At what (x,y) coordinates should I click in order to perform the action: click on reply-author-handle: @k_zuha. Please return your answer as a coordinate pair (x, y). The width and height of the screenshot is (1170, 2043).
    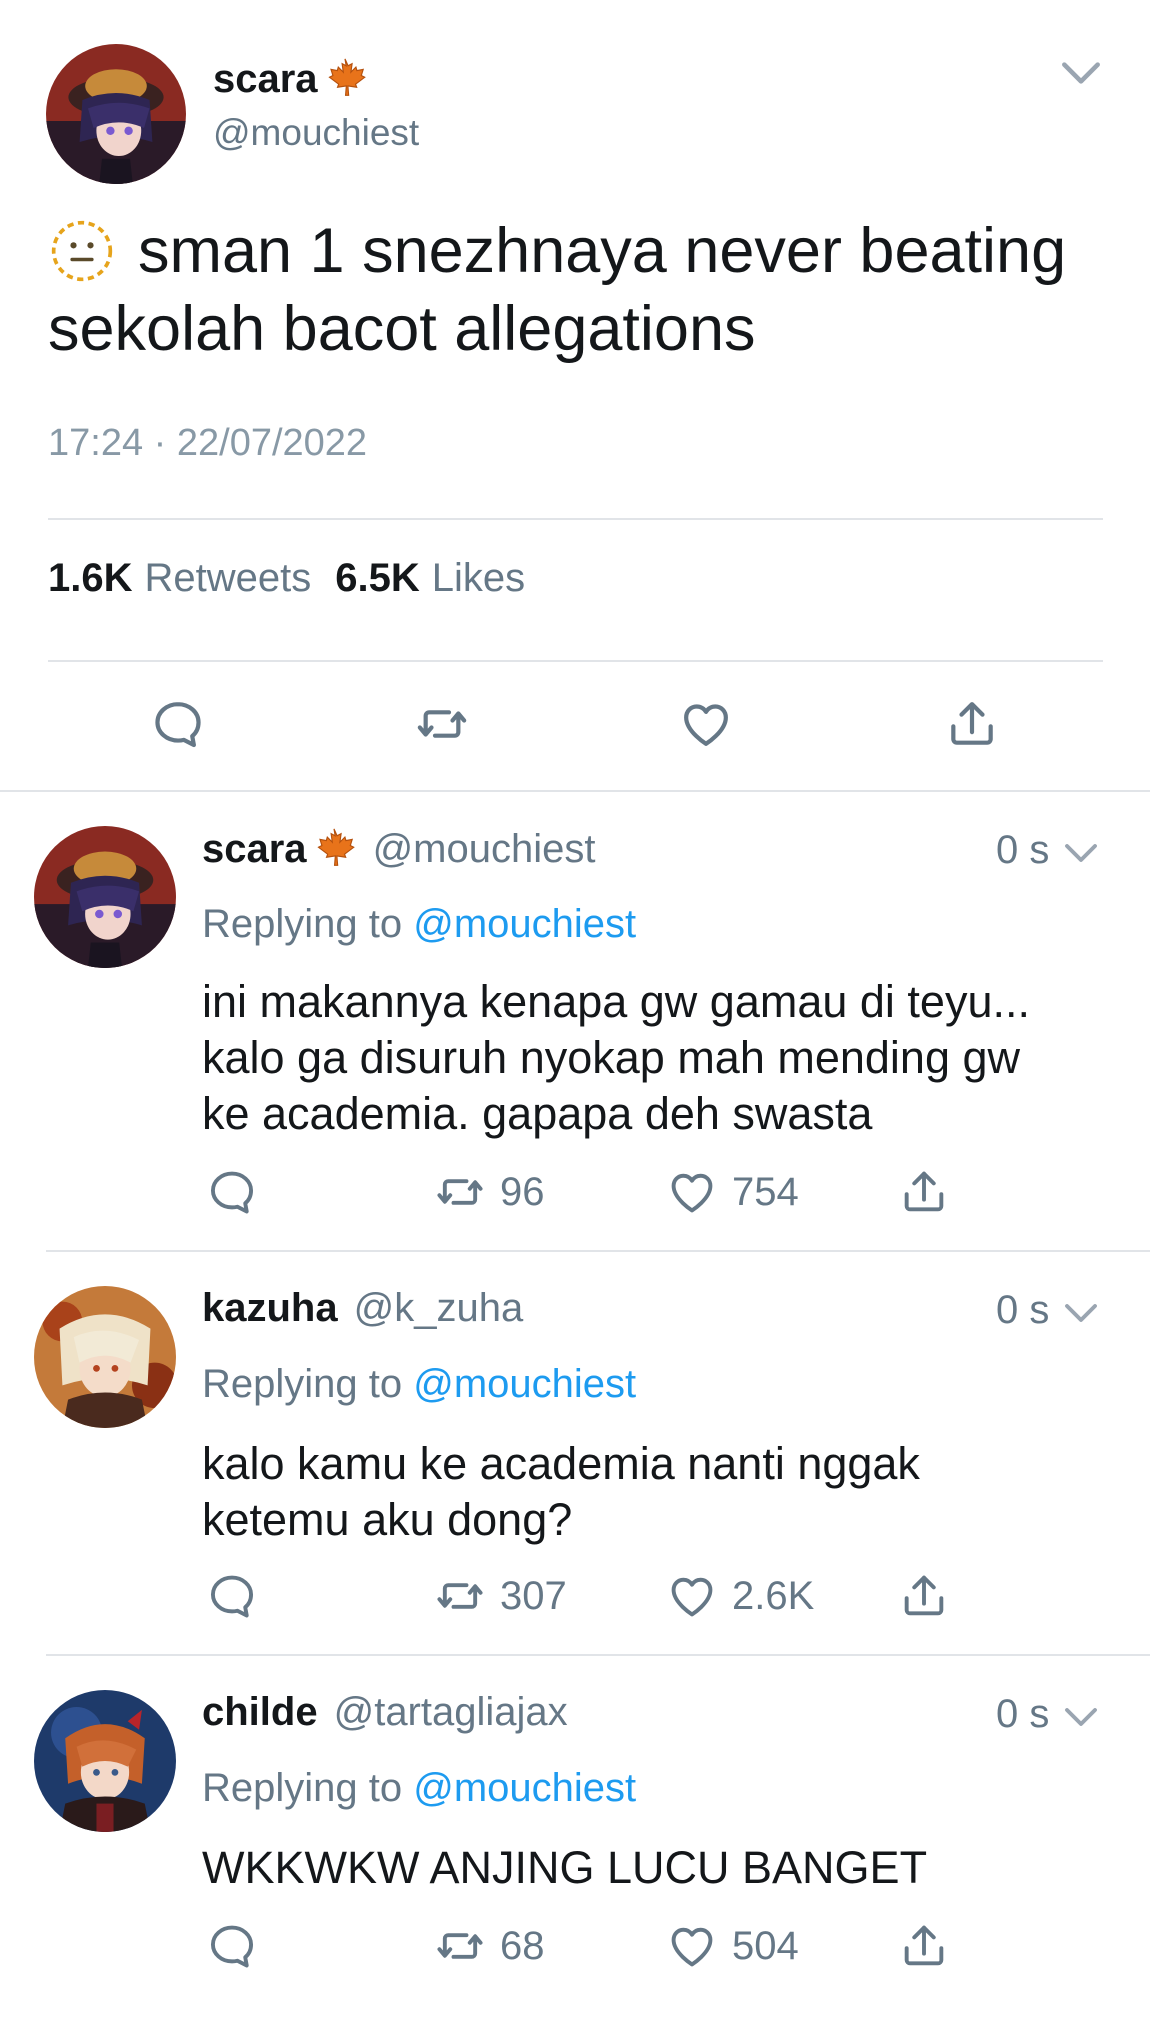
    Looking at the image, I should click on (439, 1308).